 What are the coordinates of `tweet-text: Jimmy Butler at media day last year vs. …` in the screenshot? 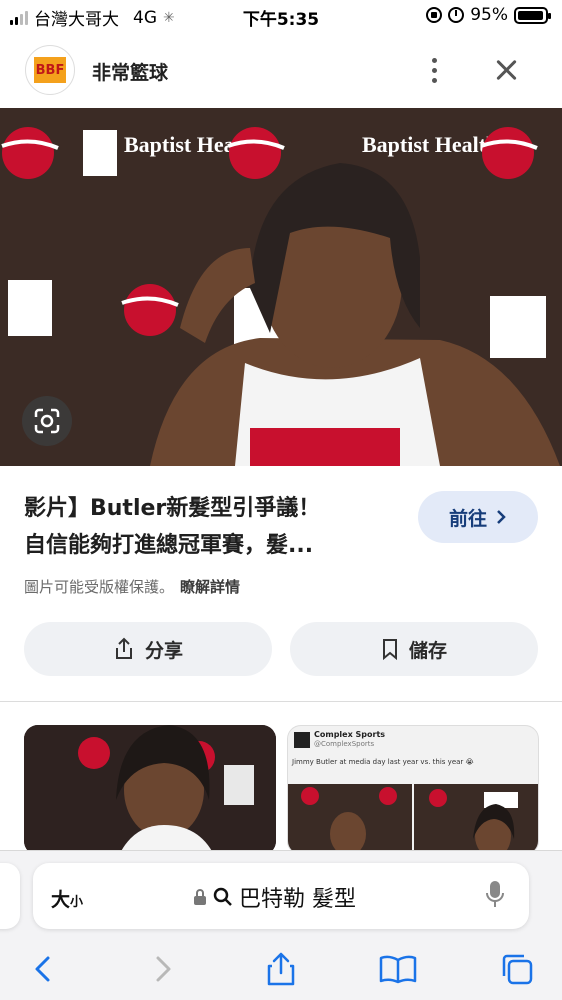 It's located at (383, 762).